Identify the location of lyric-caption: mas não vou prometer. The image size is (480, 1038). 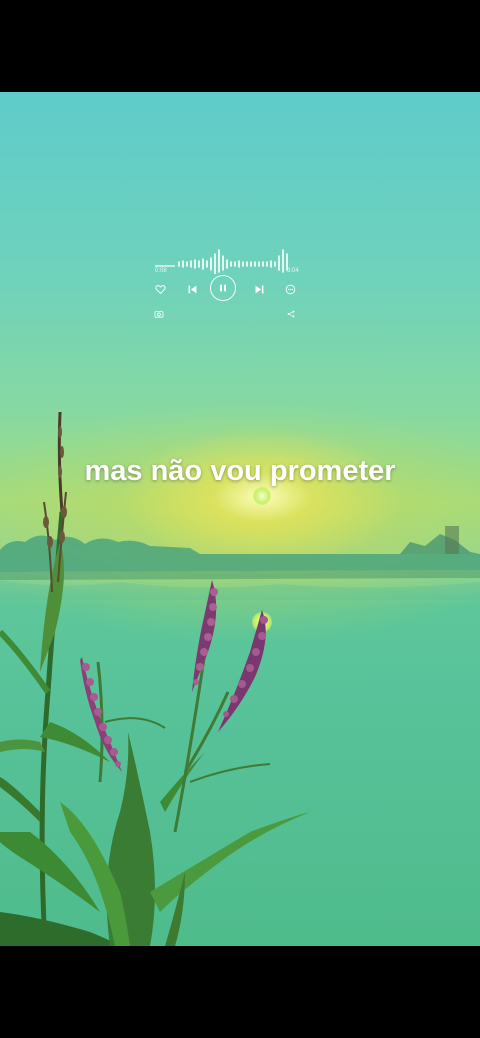
(240, 471).